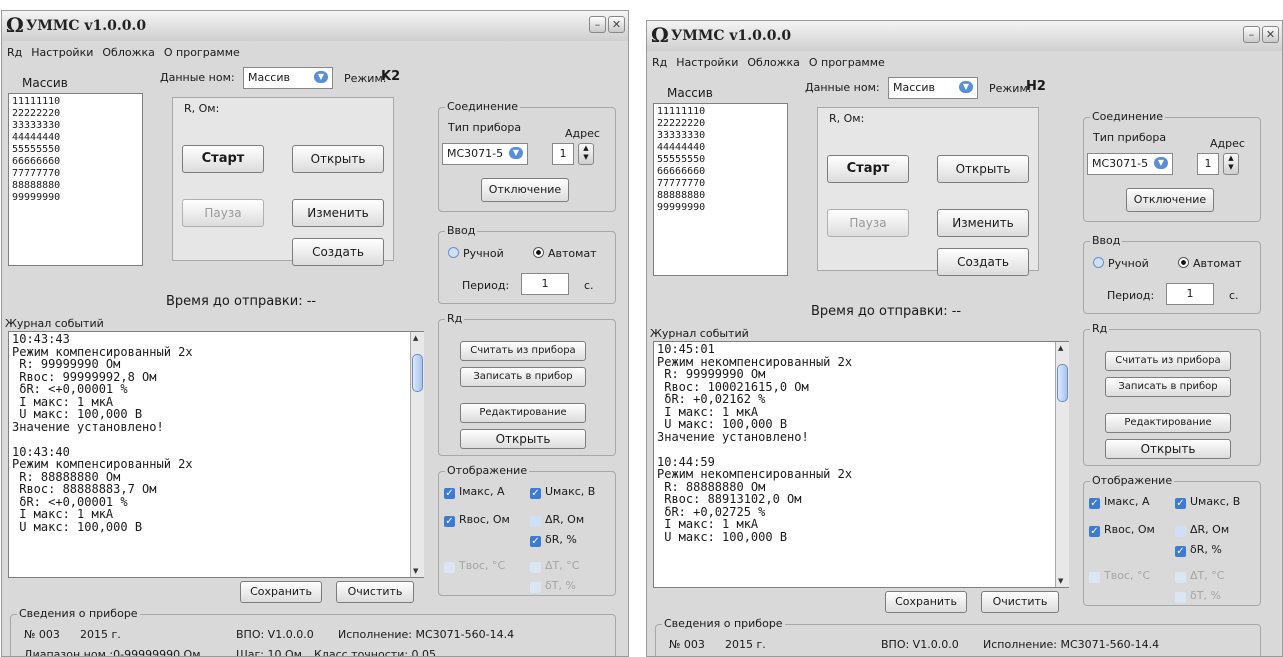  Describe the element at coordinates (720, 196) in the screenshot. I see `list-item: 88888880` at that location.